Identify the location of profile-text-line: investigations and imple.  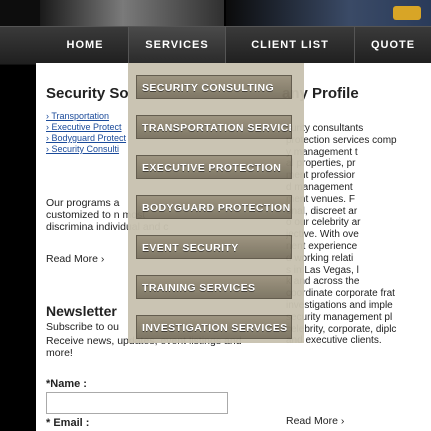
(339, 305).